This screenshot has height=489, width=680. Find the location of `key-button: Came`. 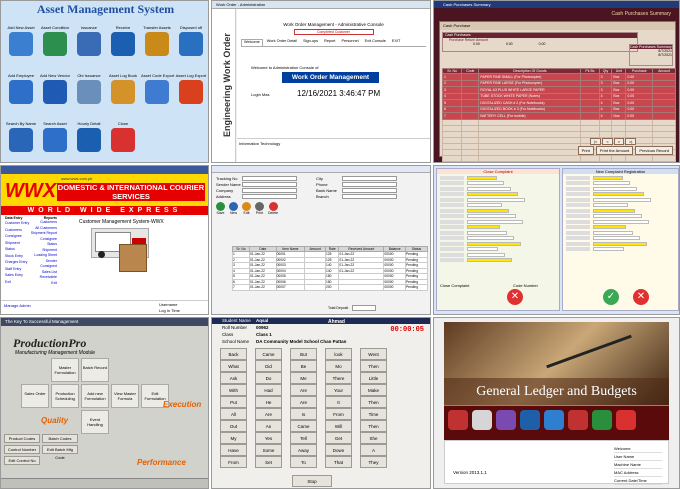

key-button: Came is located at coordinates (303, 426).